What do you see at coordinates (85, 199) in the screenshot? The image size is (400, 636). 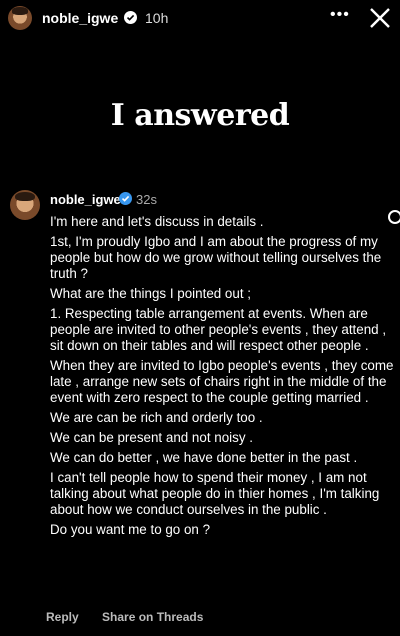 I see `reply-username: noble_igwe` at bounding box center [85, 199].